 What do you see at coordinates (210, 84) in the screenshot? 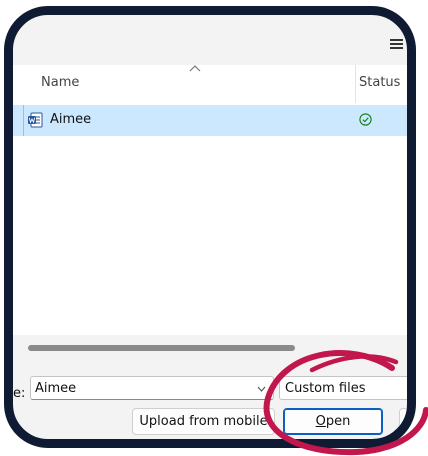
I see `column-header-row: Name Status` at bounding box center [210, 84].